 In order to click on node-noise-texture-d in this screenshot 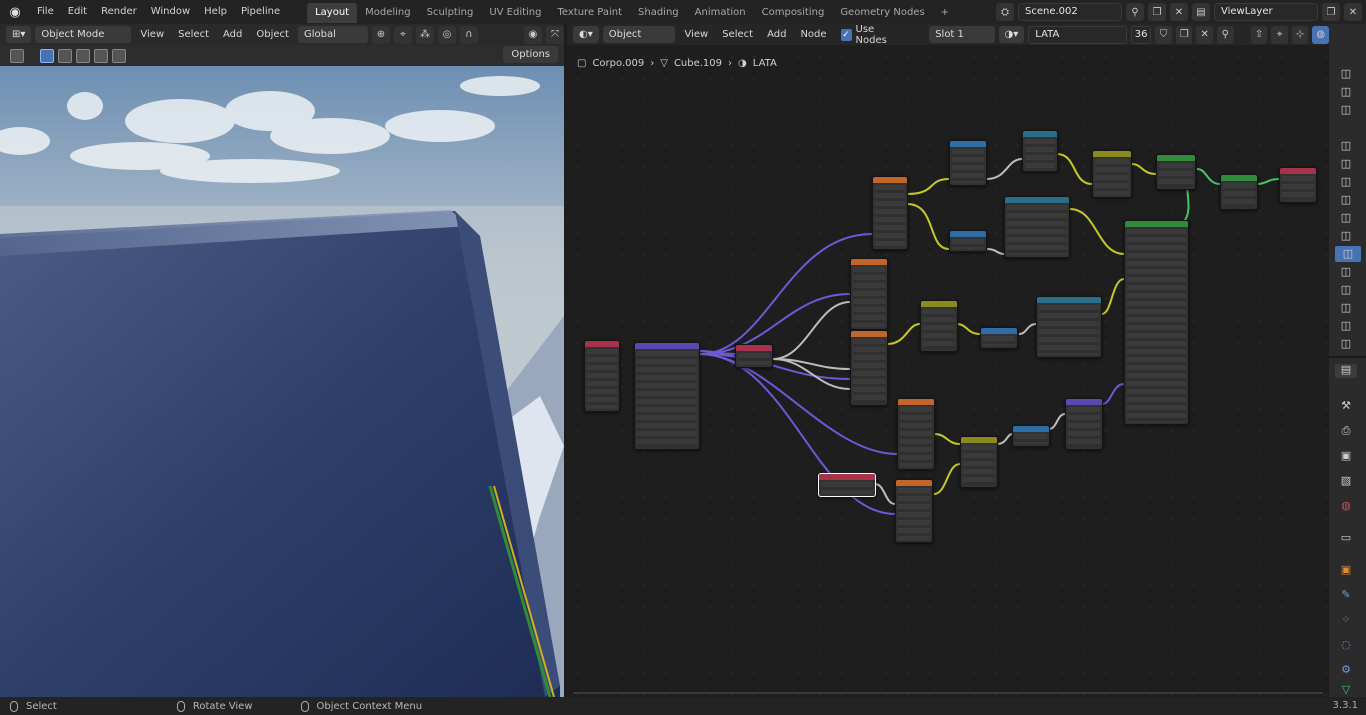, I will do `click(916, 434)`.